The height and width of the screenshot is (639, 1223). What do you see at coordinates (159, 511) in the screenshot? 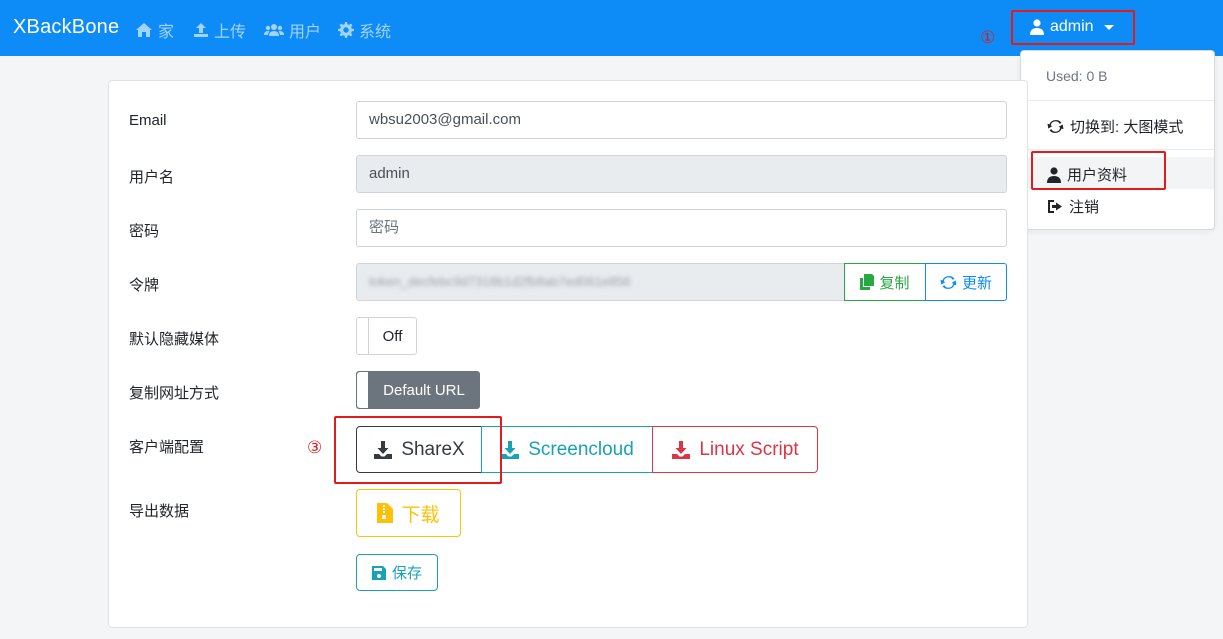
I see `export-data-label: 导出数据` at bounding box center [159, 511].